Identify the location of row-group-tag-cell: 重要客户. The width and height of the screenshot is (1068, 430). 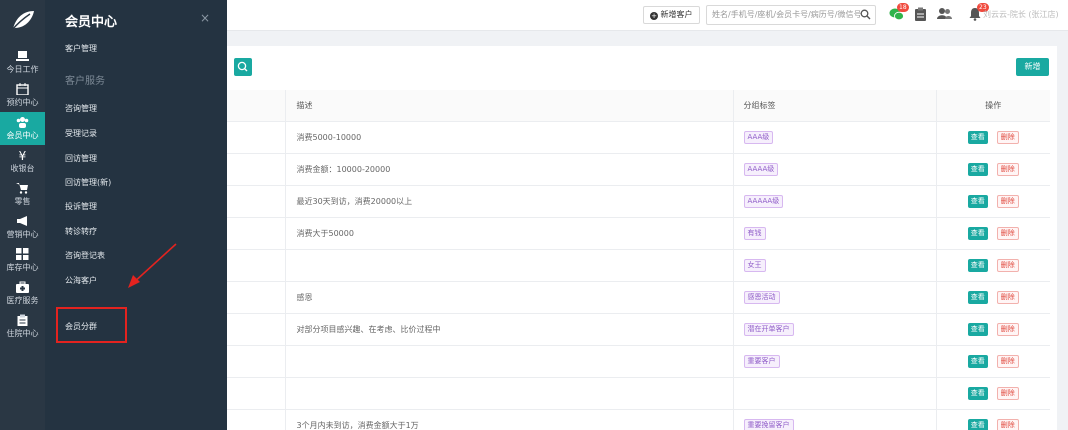
(835, 361).